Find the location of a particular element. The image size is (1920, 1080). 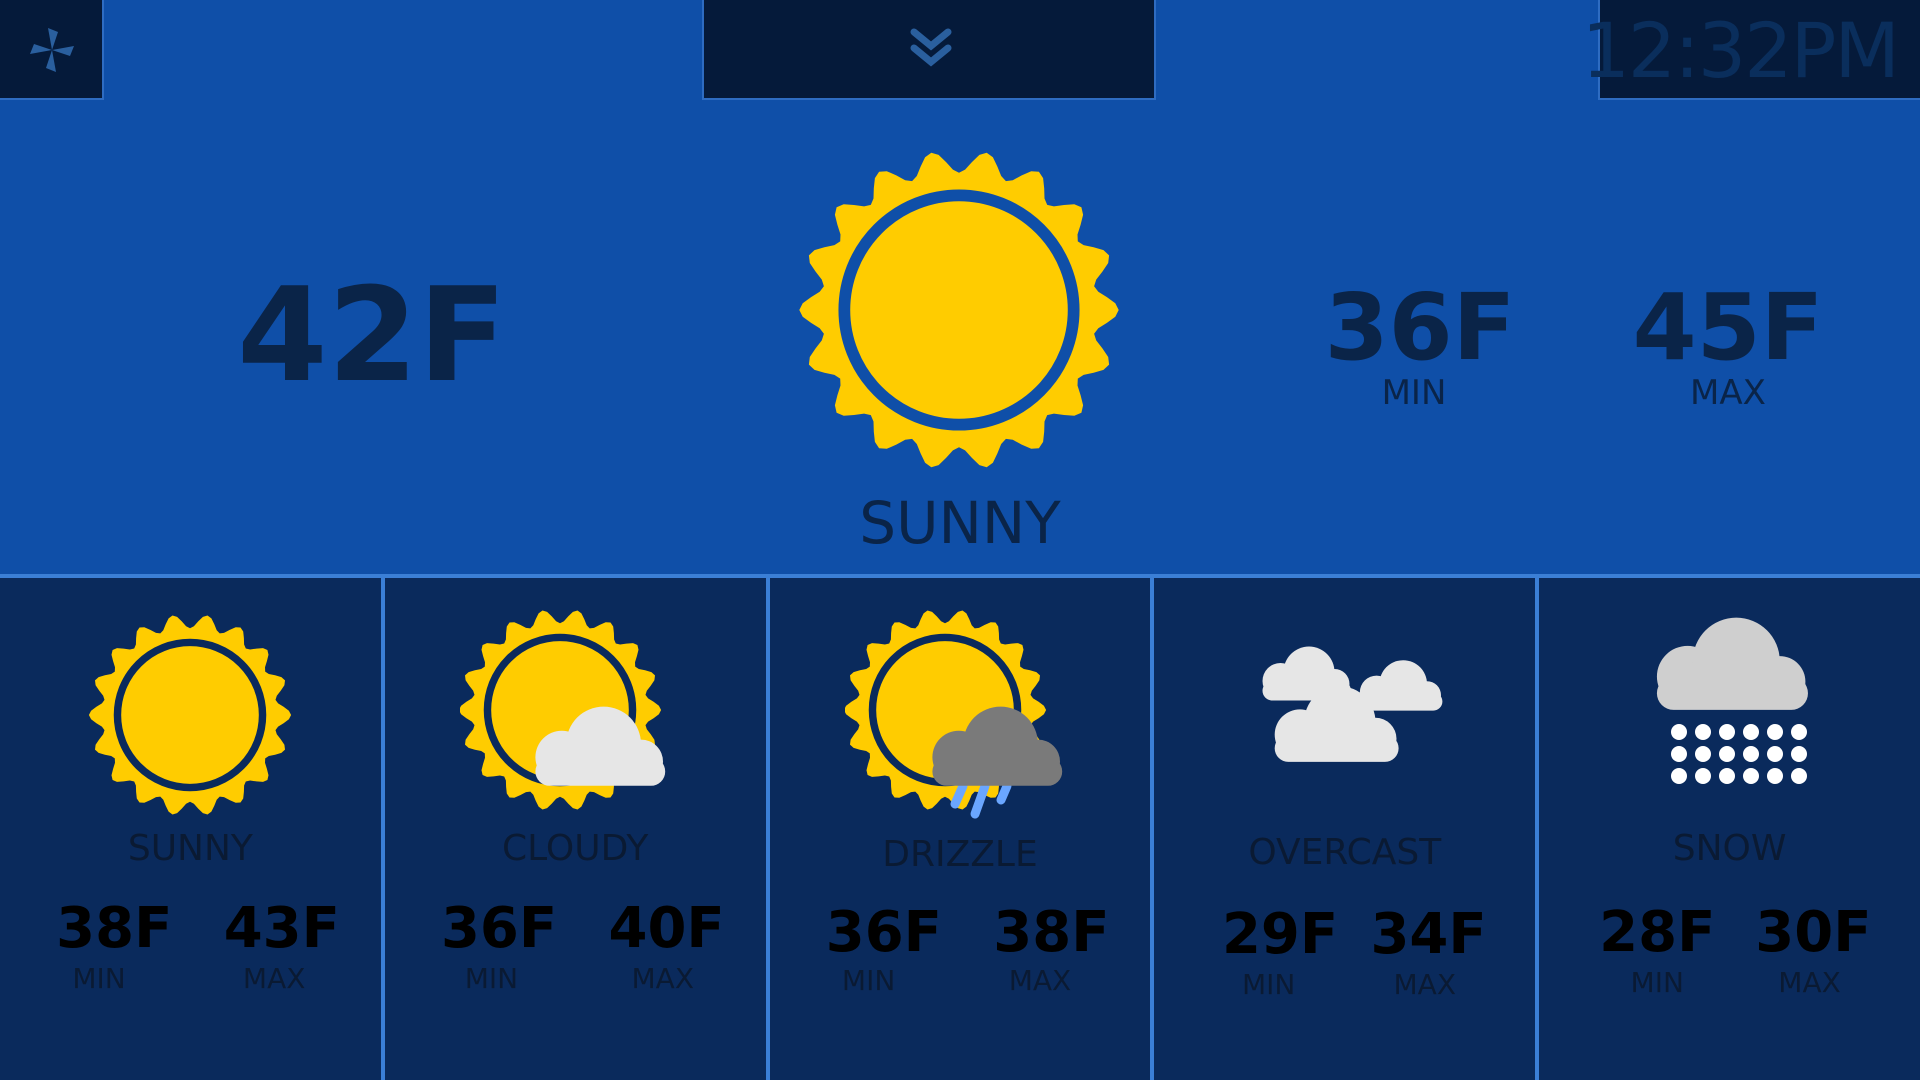

pinwheel-logo-icon is located at coordinates (52, 50).